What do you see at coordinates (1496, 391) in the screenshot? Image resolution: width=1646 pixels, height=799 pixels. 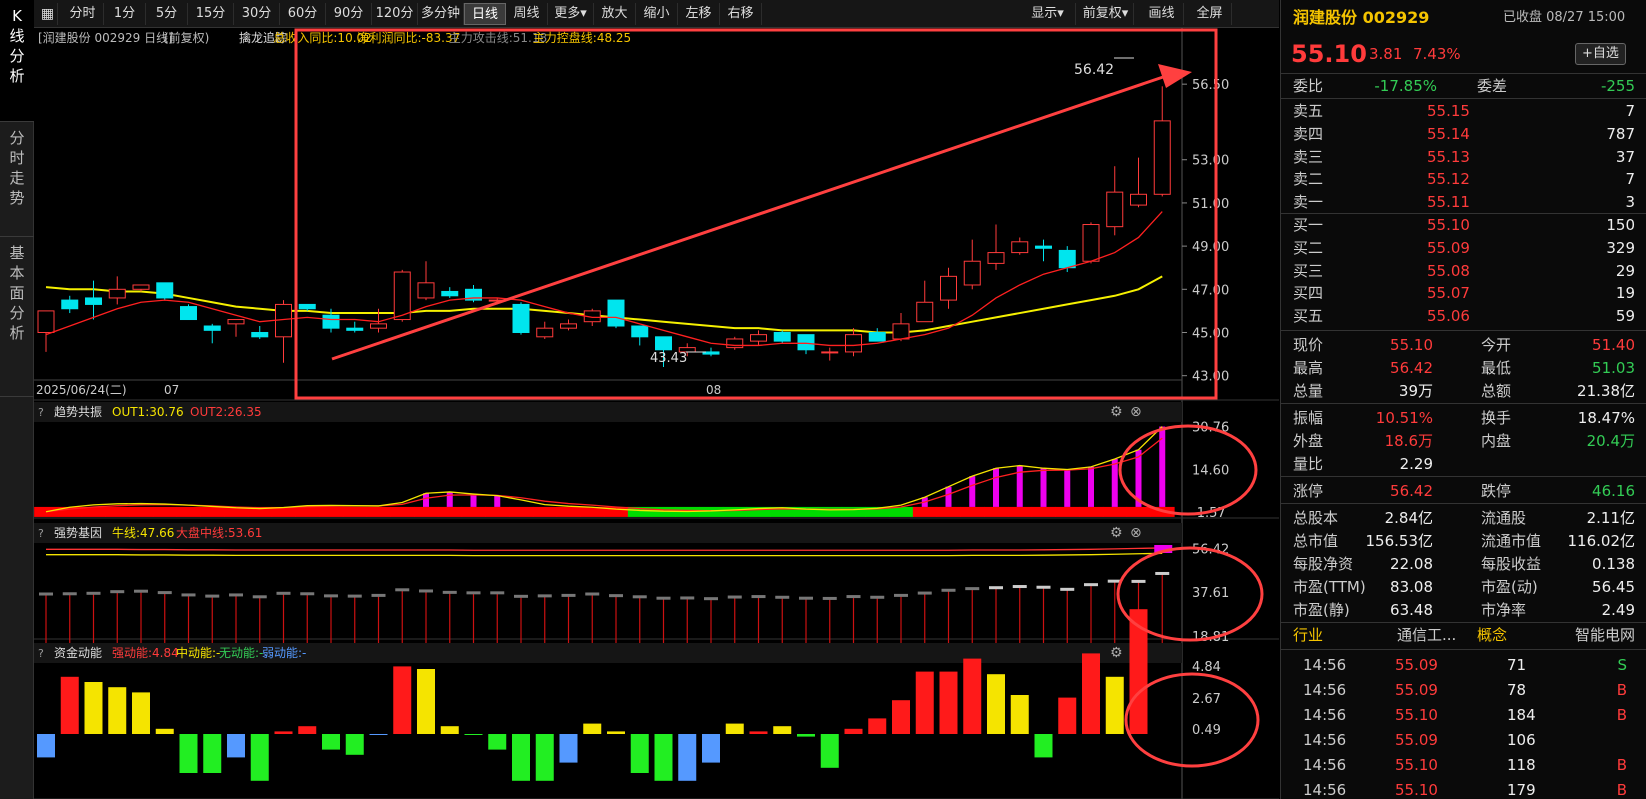 I see `stat-label: 总额` at bounding box center [1496, 391].